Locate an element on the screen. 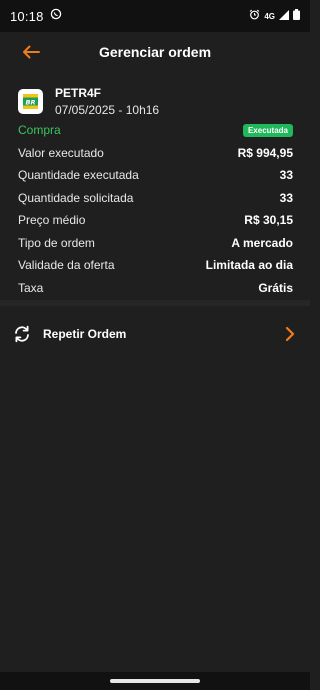  order-side-row: Compra Executada is located at coordinates (155, 130).